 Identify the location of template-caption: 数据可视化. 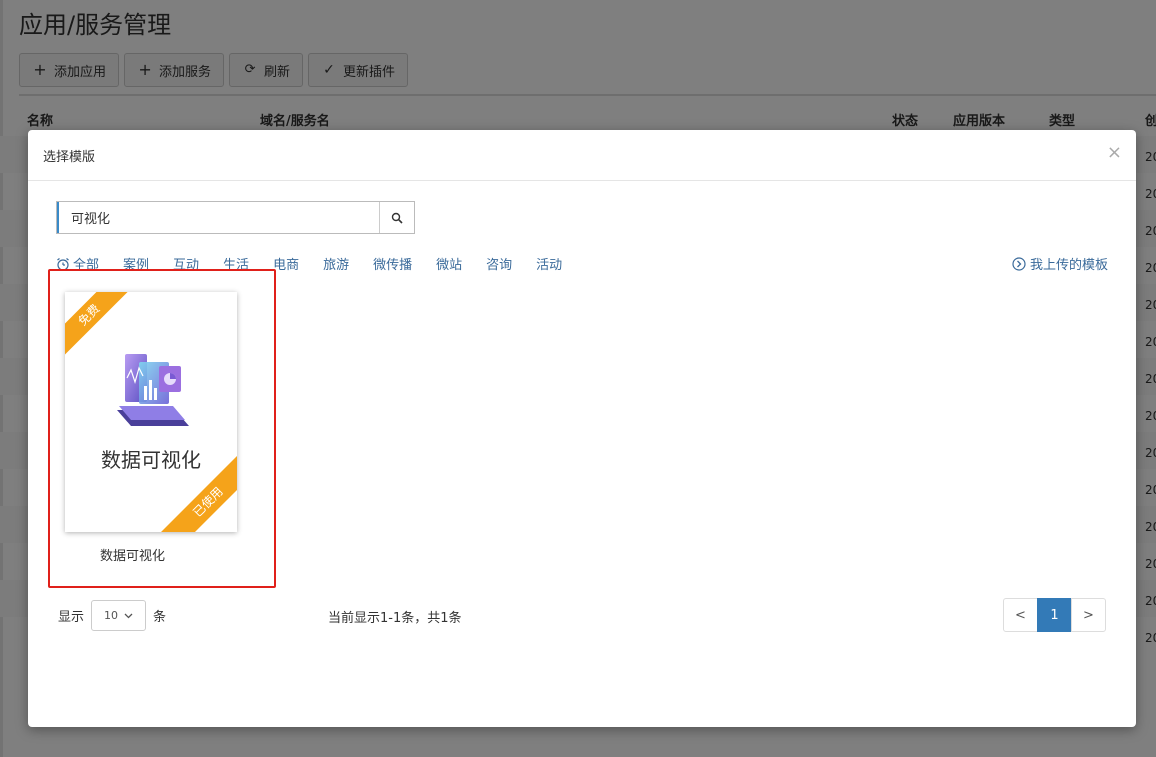
(133, 556).